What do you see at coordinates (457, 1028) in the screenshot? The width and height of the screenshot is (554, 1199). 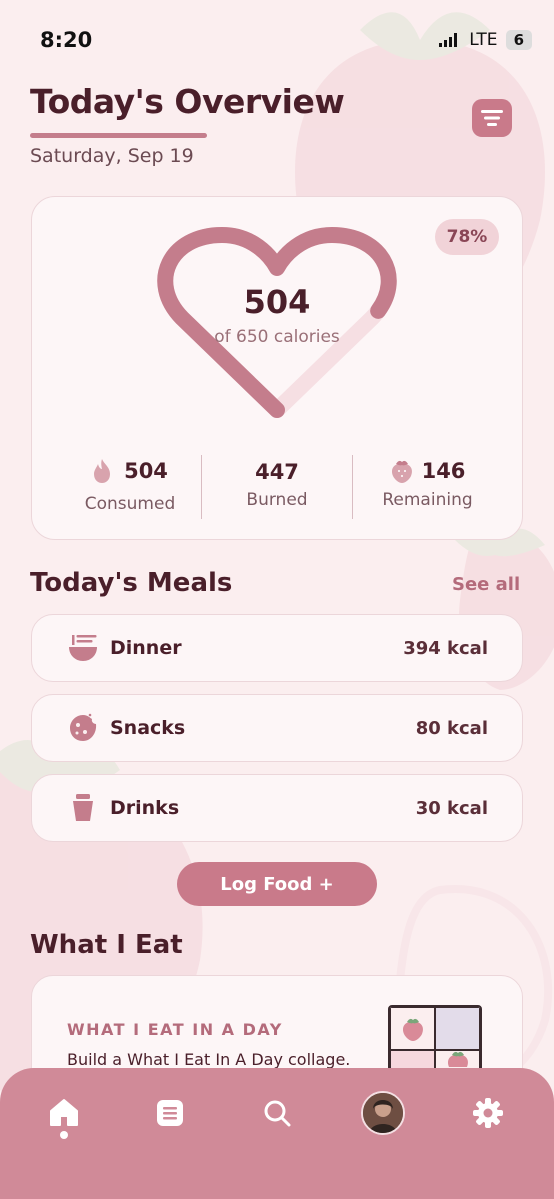 I see `collage-cell` at bounding box center [457, 1028].